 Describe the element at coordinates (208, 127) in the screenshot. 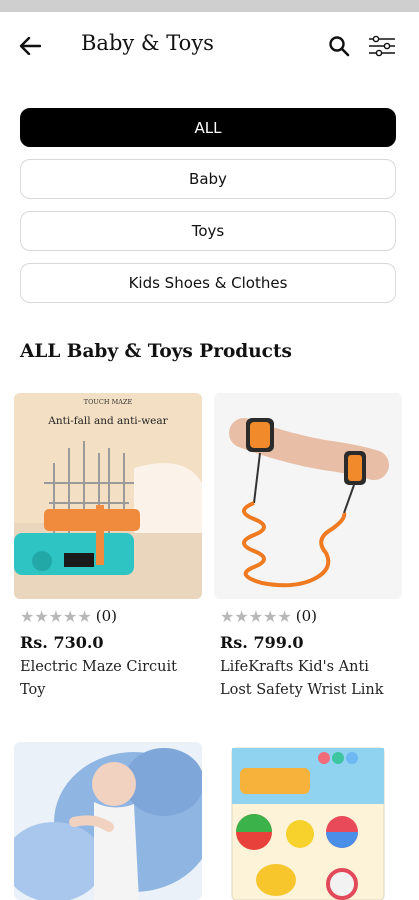

I see `chip-all: ALL` at that location.